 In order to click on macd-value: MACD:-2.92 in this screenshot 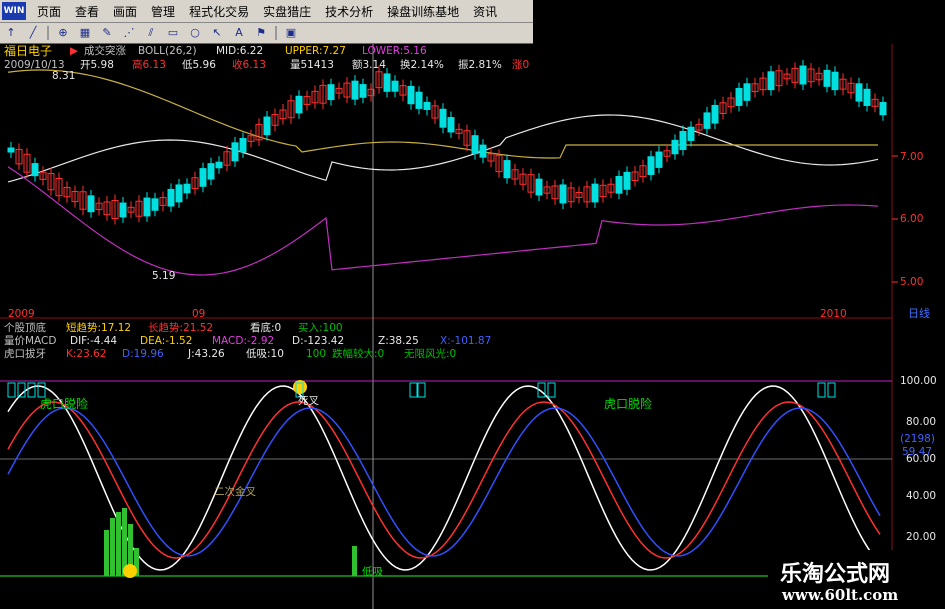, I will do `click(243, 341)`.